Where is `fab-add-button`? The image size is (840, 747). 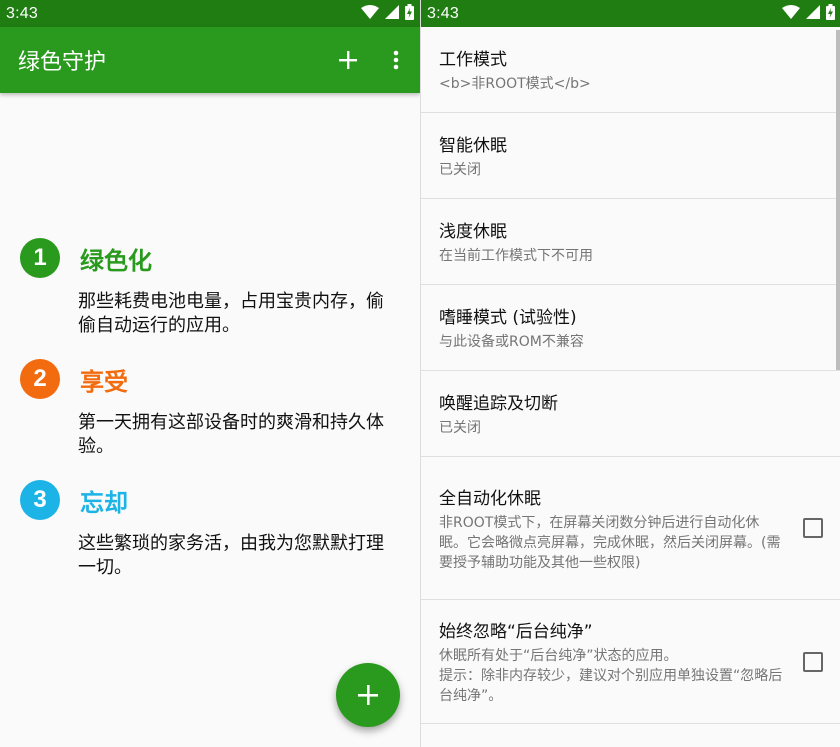 fab-add-button is located at coordinates (368, 695).